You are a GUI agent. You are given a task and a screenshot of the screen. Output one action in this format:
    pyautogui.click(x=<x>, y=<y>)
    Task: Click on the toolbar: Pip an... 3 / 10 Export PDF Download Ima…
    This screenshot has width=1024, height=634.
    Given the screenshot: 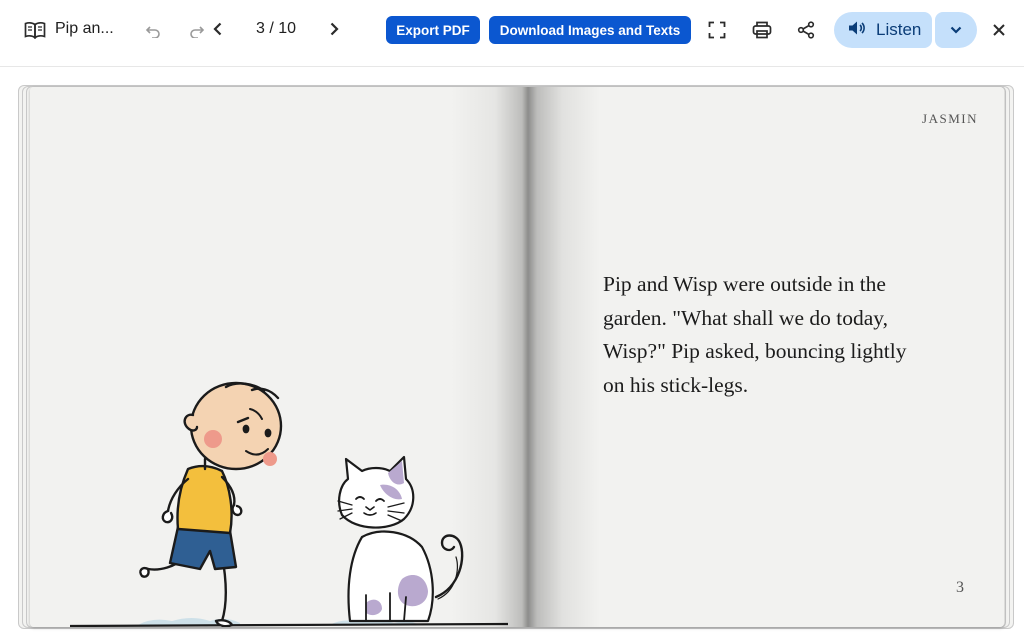 What is the action you would take?
    pyautogui.click(x=512, y=33)
    